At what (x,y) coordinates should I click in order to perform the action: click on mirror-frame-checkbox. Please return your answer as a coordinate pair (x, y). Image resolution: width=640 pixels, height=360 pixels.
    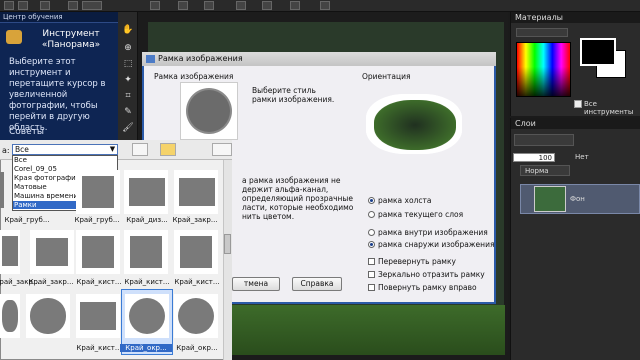
    Looking at the image, I should click on (371, 274).